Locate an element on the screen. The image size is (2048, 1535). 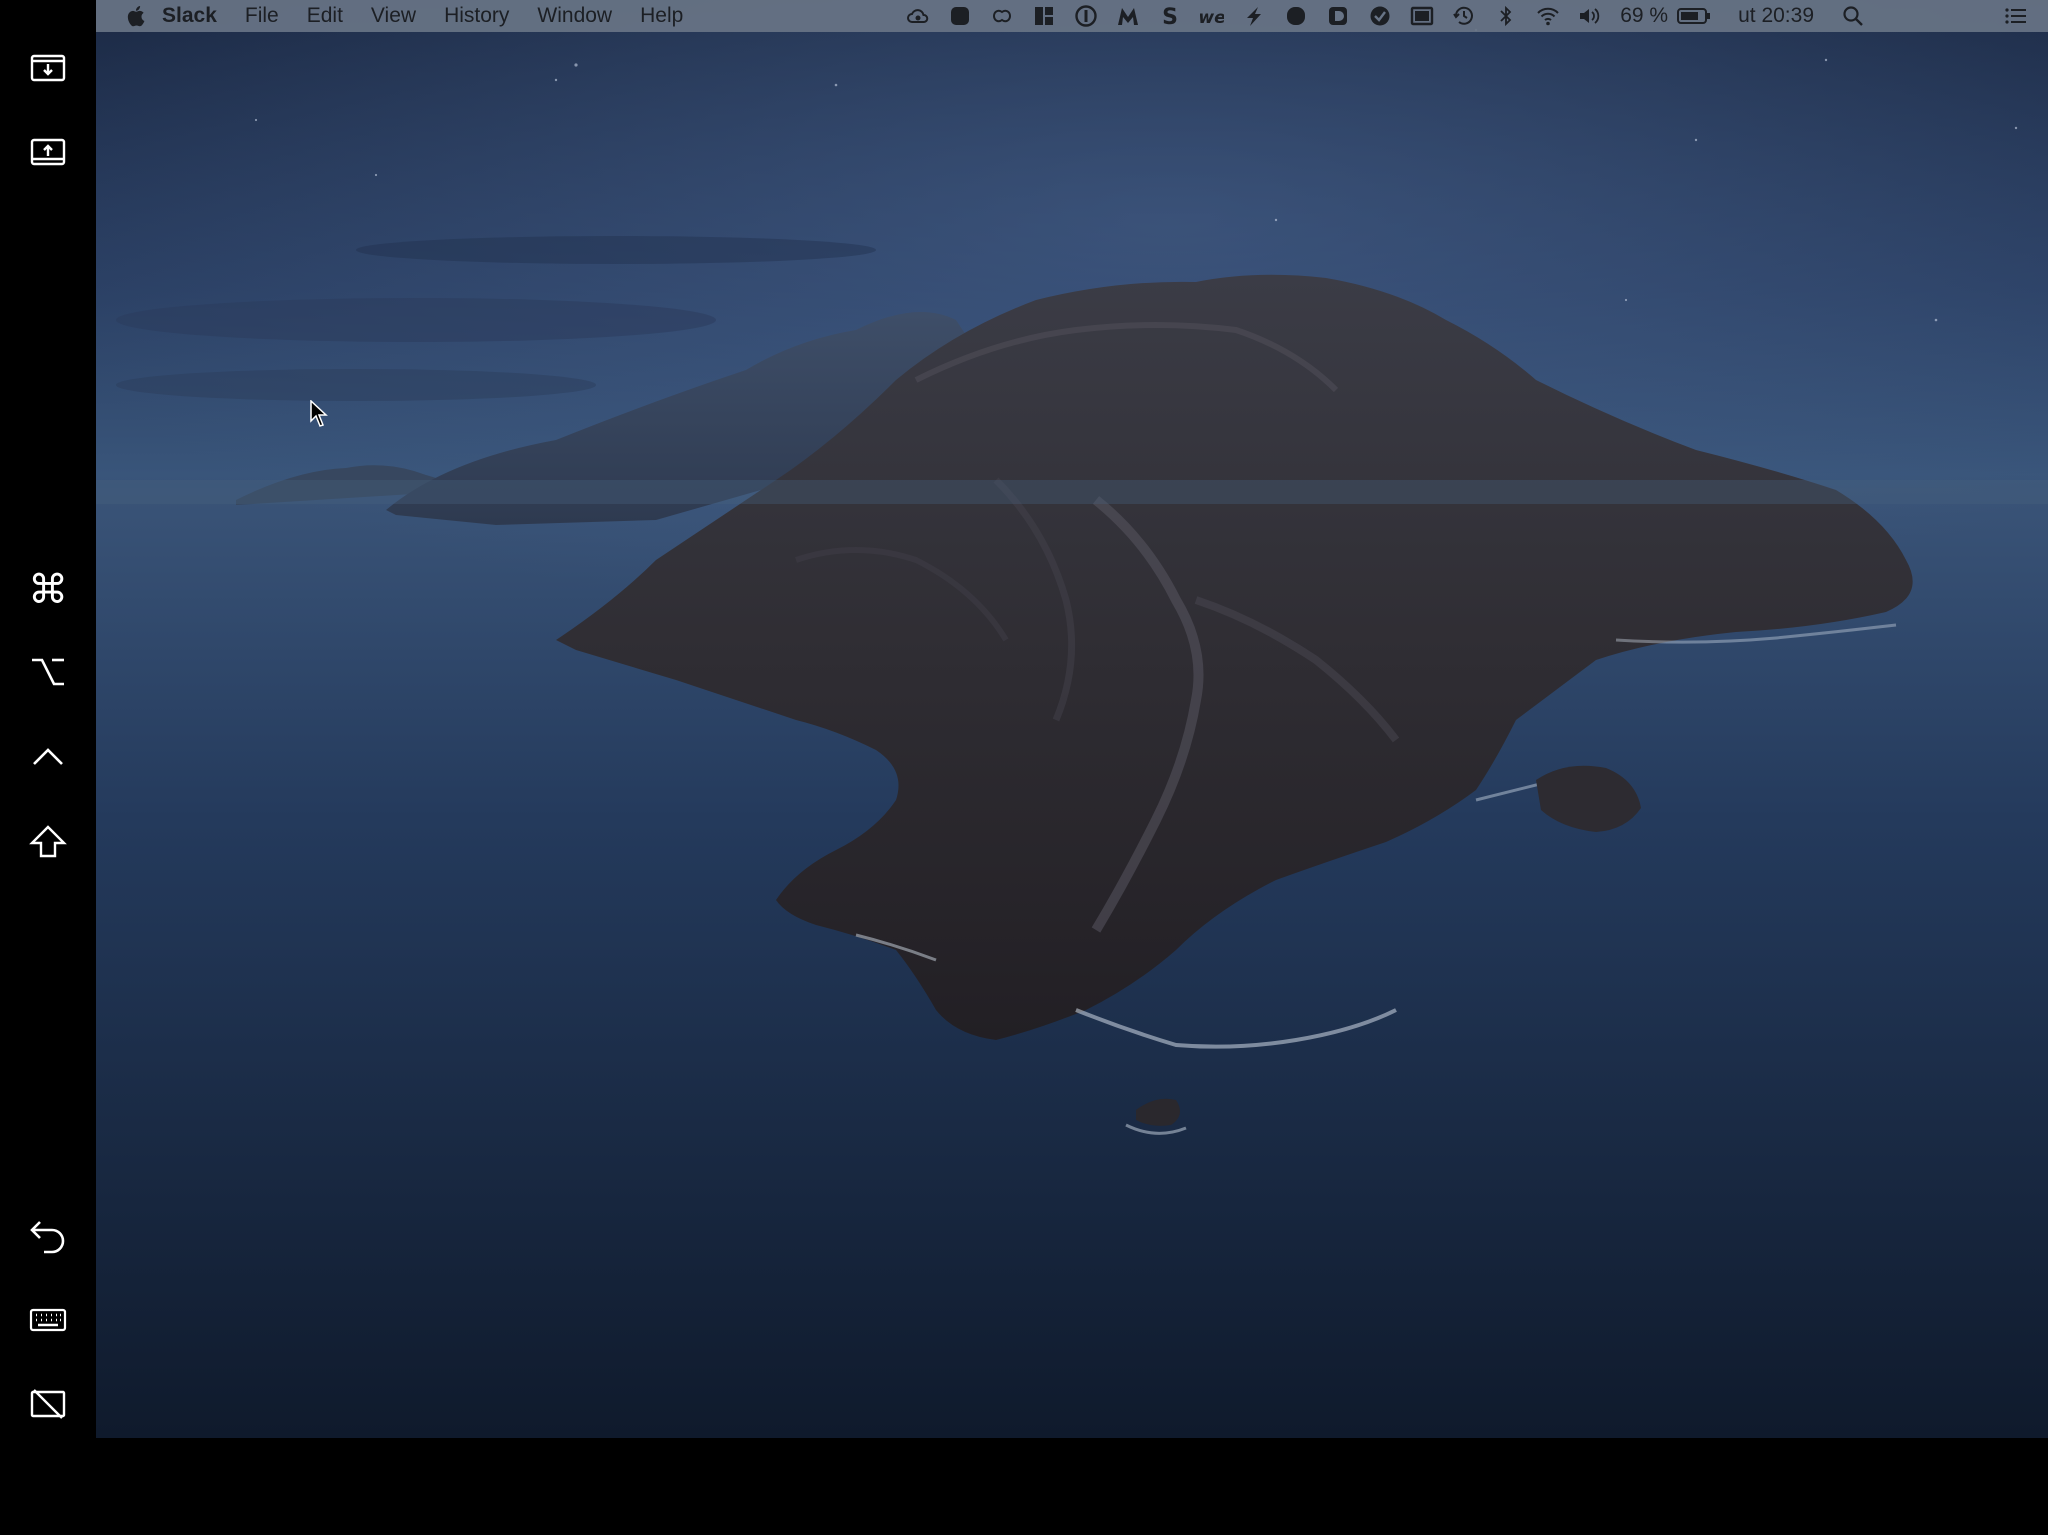
menubar-clock: ut 20:39 is located at coordinates (1776, 16).